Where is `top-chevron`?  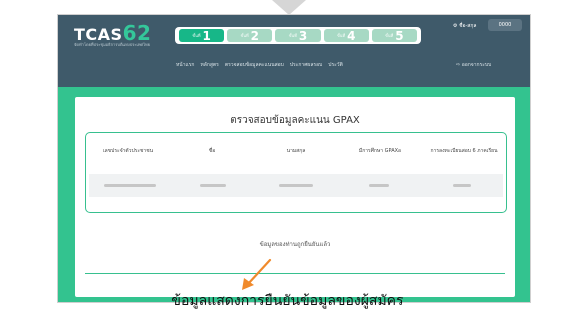 top-chevron is located at coordinates (289, 7).